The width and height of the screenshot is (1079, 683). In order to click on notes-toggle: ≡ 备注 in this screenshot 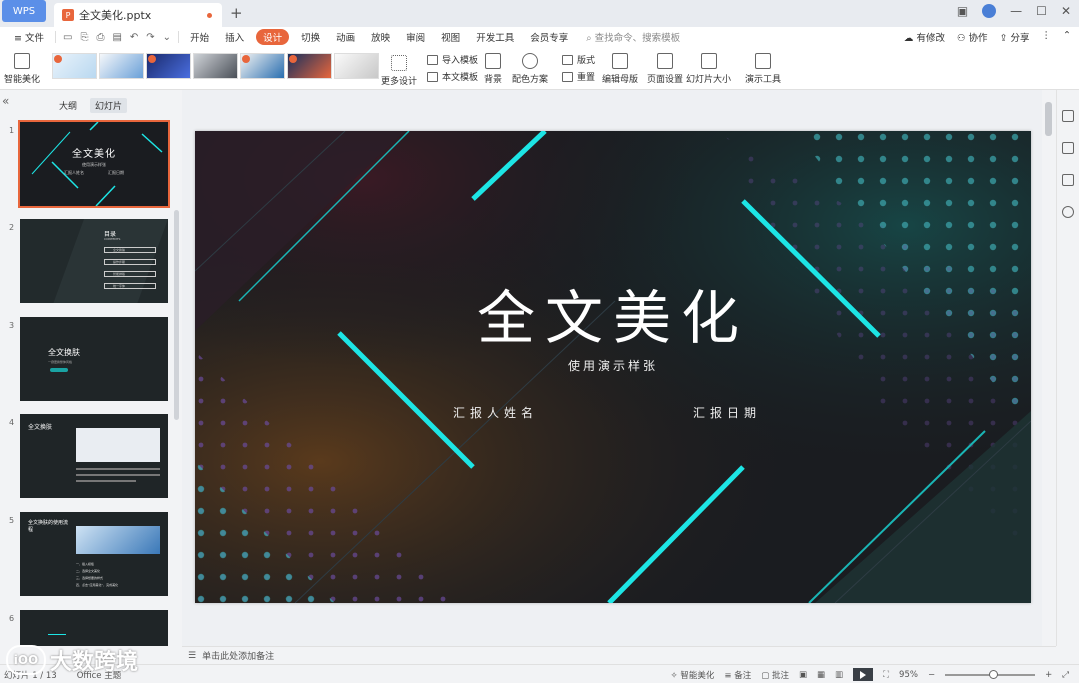, I will do `click(737, 675)`.